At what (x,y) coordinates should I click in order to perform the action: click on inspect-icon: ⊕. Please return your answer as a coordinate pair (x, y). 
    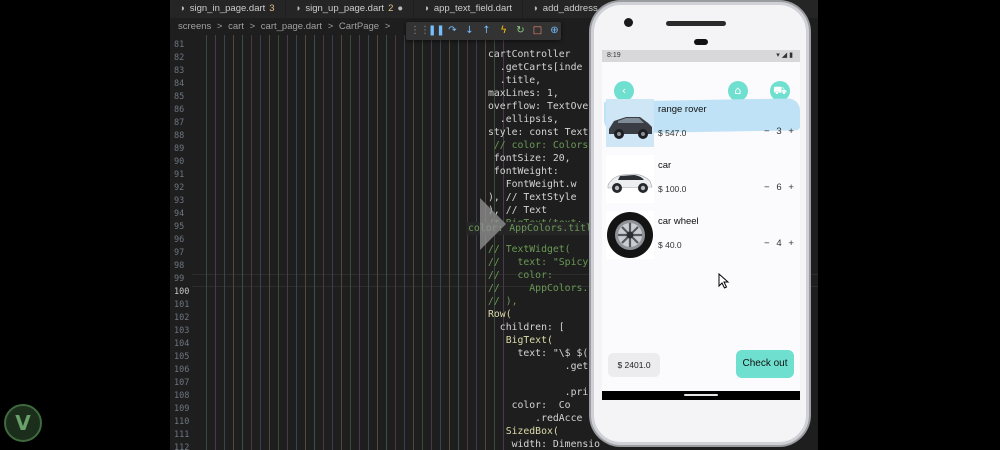
    Looking at the image, I should click on (554, 31).